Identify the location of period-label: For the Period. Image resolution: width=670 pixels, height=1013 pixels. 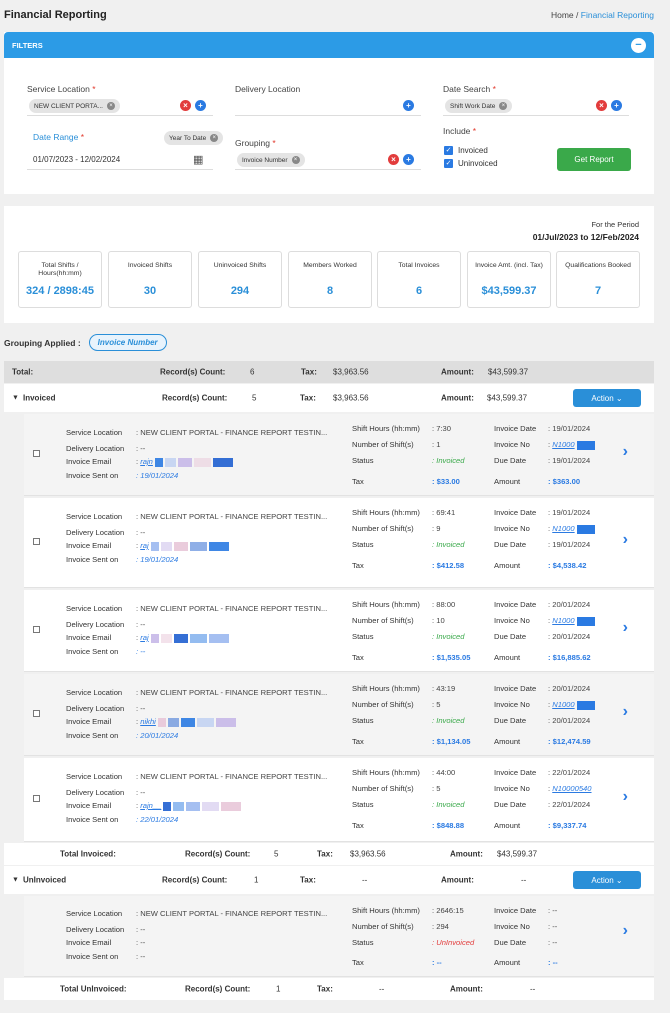
(615, 224).